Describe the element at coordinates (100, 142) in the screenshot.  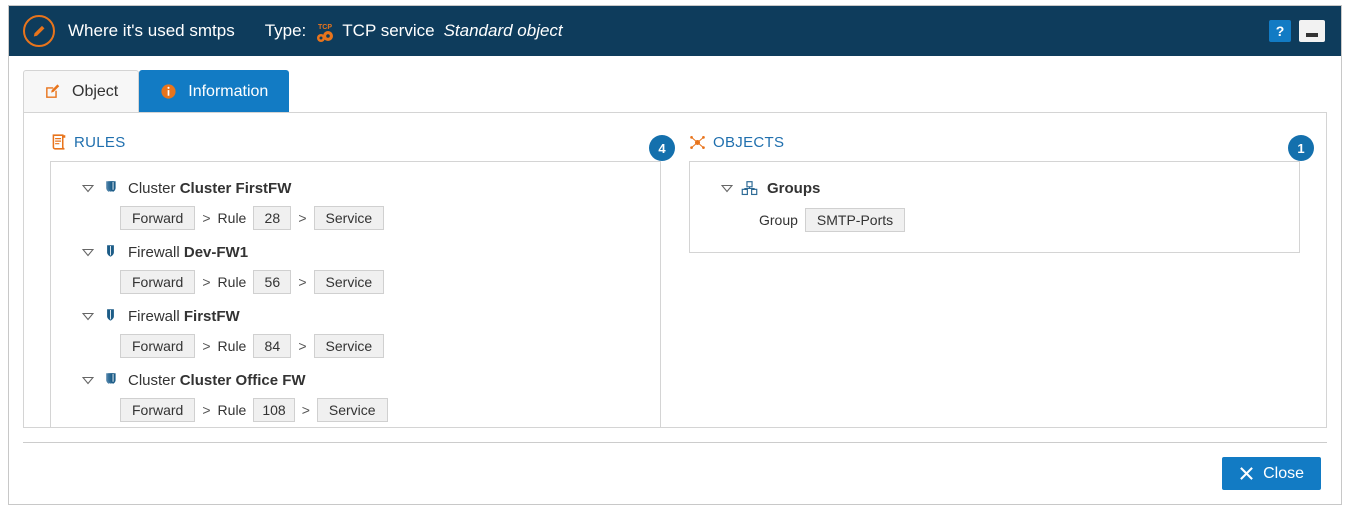
I see `rules-title: RULES` at that location.